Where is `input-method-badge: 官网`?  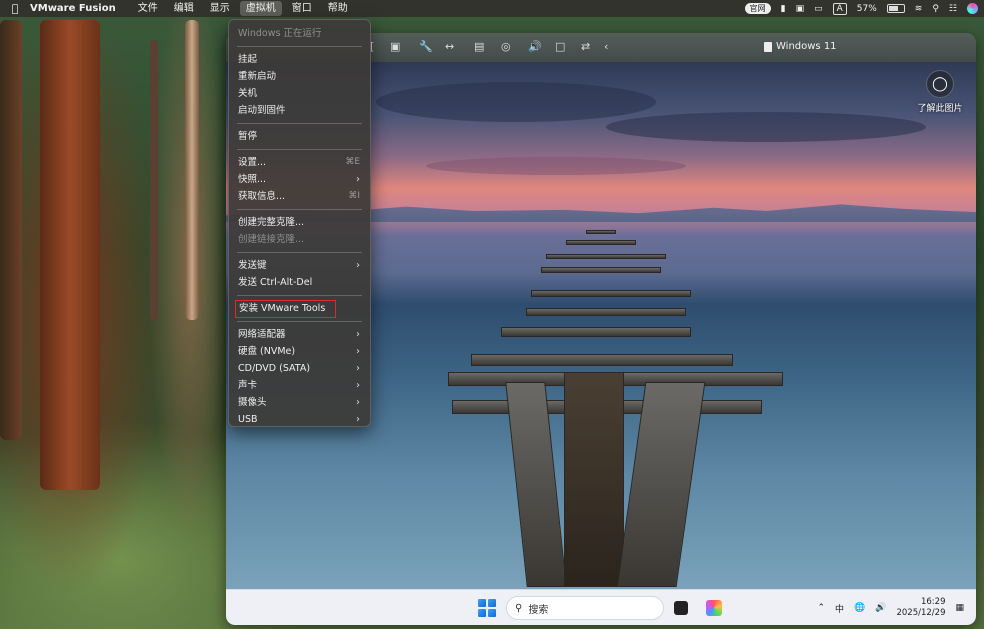 input-method-badge: 官网 is located at coordinates (757, 8).